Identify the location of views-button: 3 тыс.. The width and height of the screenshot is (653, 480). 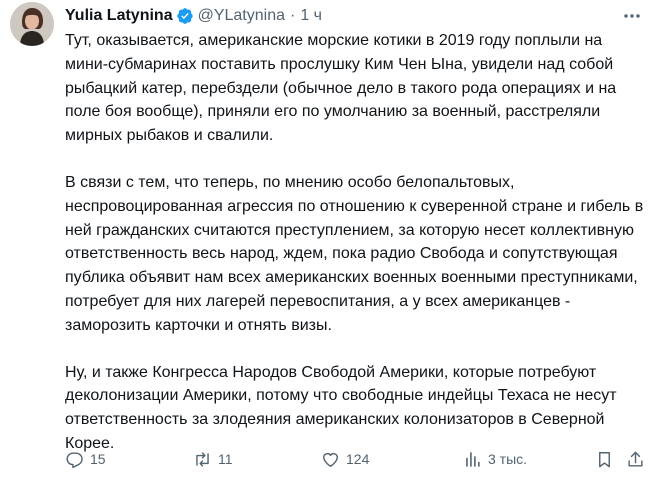
(495, 459).